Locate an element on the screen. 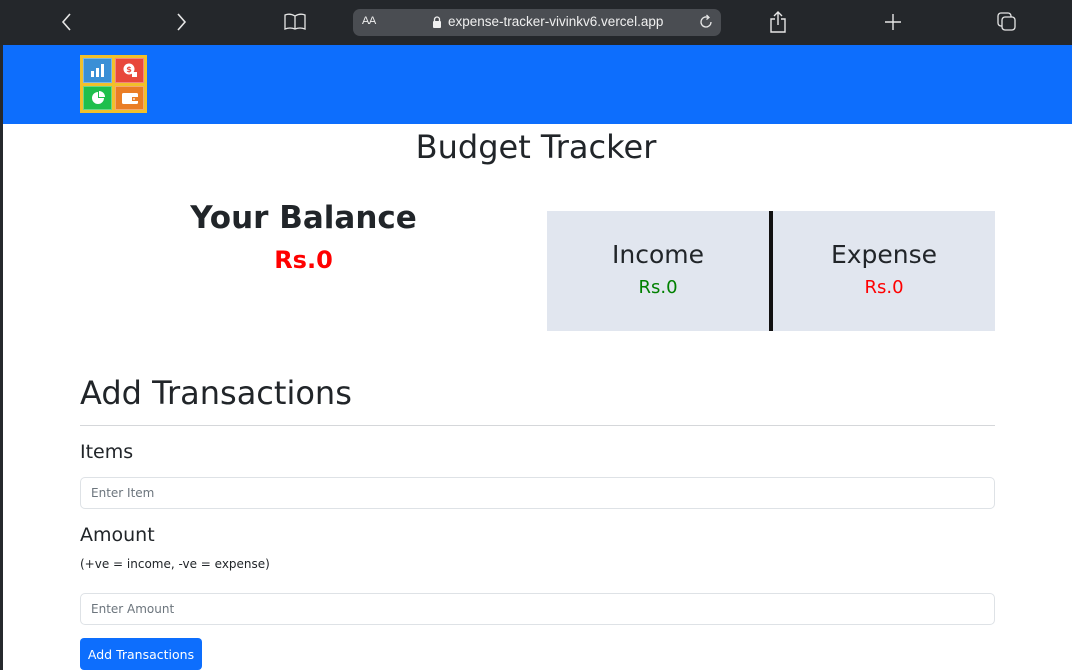 The image size is (1072, 670). expense-panel: Expense Rs.0 is located at coordinates (884, 271).